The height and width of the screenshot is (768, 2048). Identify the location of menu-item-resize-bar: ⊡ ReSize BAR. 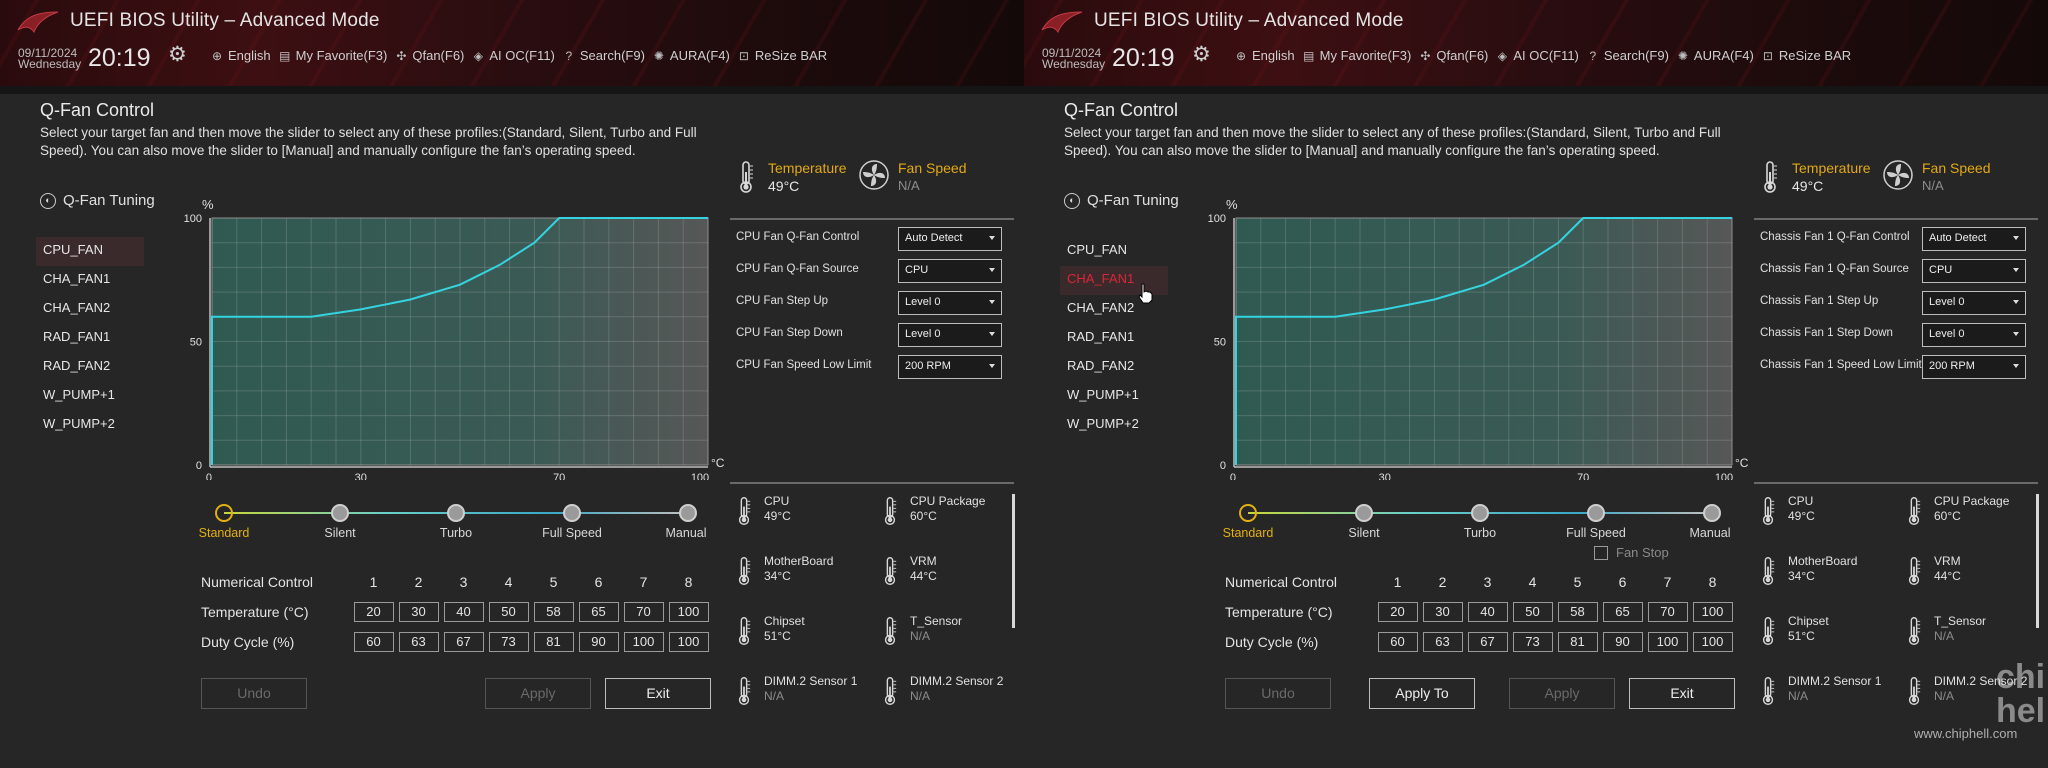
(1809, 55).